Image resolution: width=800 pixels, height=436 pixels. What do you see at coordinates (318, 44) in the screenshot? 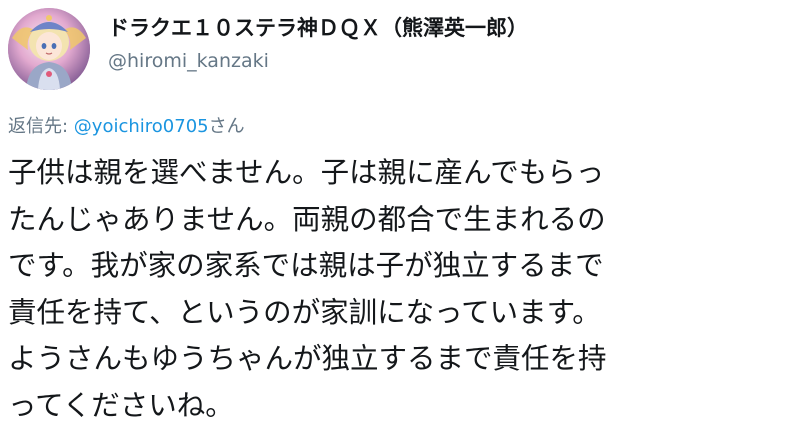
I see `author-names: ドラクエ１０ステラ神ＤＱＸ（熊澤英一郎） @hiromi_kanzaki` at bounding box center [318, 44].